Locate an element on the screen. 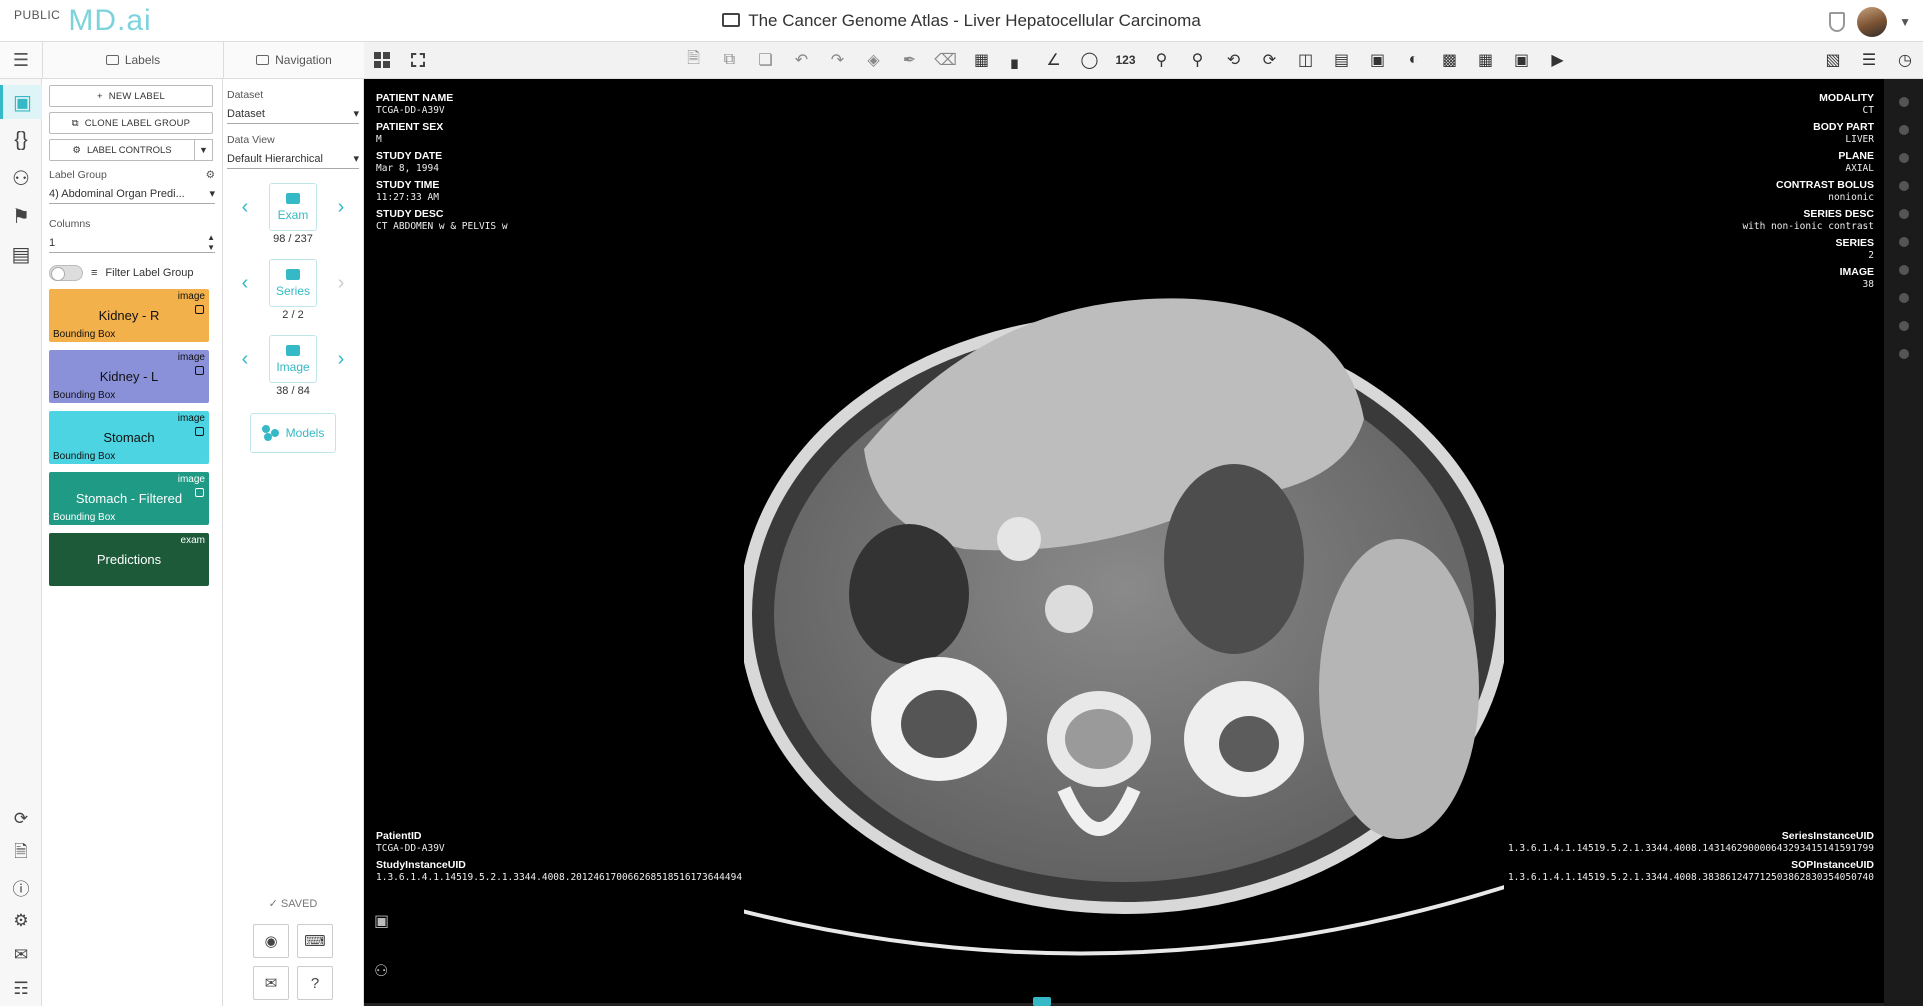  window-level-icon: ▩ is located at coordinates (1450, 60).